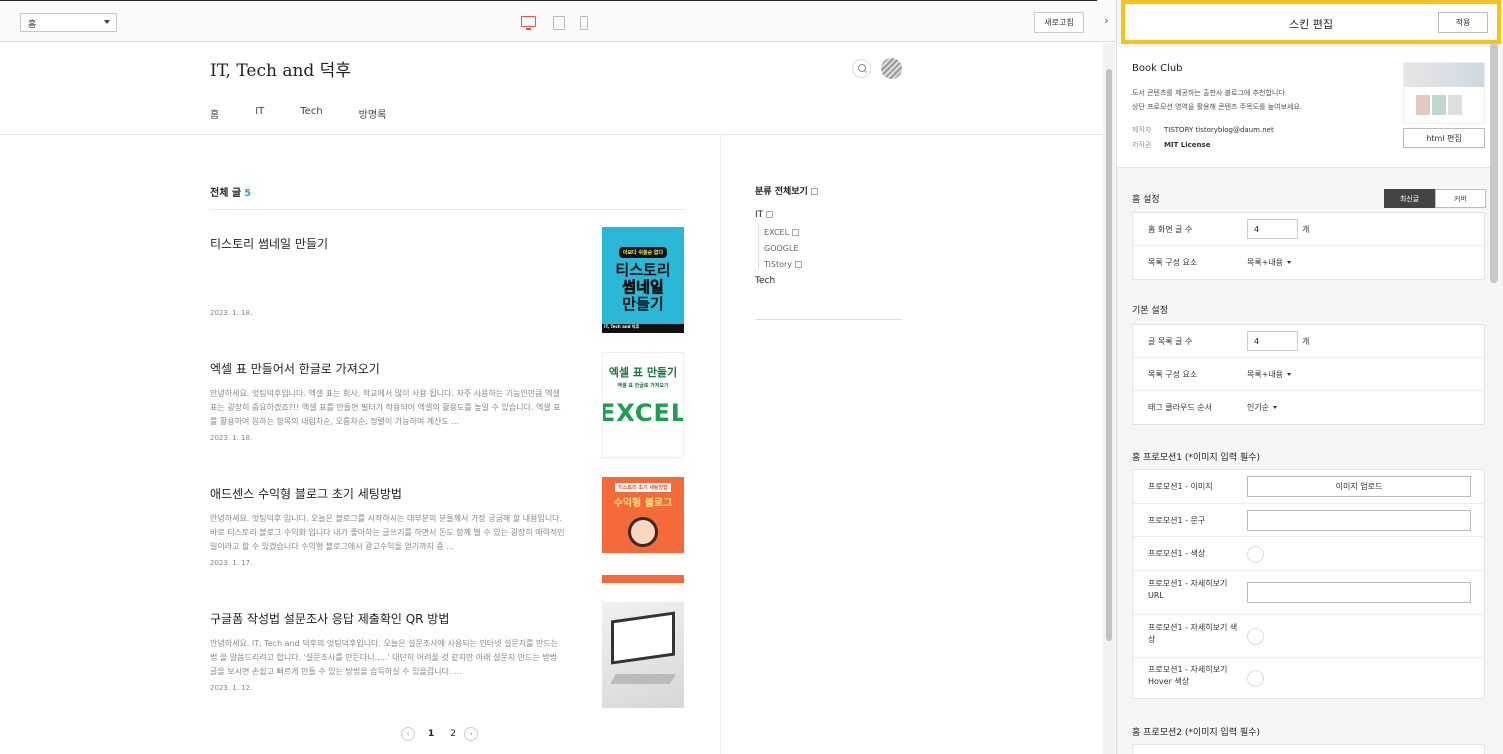  Describe the element at coordinates (280, 68) in the screenshot. I see `blog-title: IT, Tech and 덕후` at that location.